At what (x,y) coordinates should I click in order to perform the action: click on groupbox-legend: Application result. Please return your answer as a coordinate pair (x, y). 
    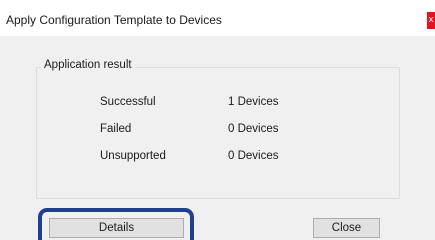
    Looking at the image, I should click on (88, 65).